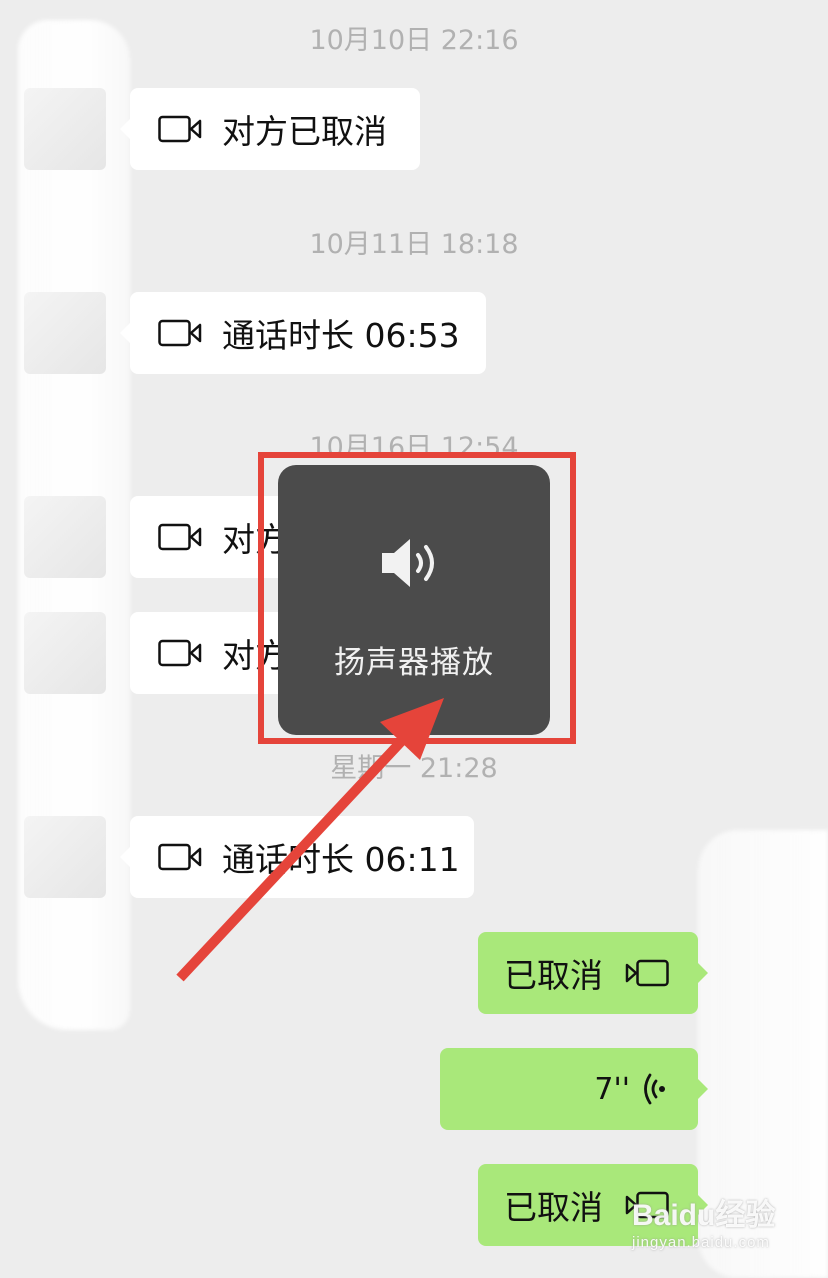  I want to click on message-timestamp: 10月10日 22:16, so click(414, 40).